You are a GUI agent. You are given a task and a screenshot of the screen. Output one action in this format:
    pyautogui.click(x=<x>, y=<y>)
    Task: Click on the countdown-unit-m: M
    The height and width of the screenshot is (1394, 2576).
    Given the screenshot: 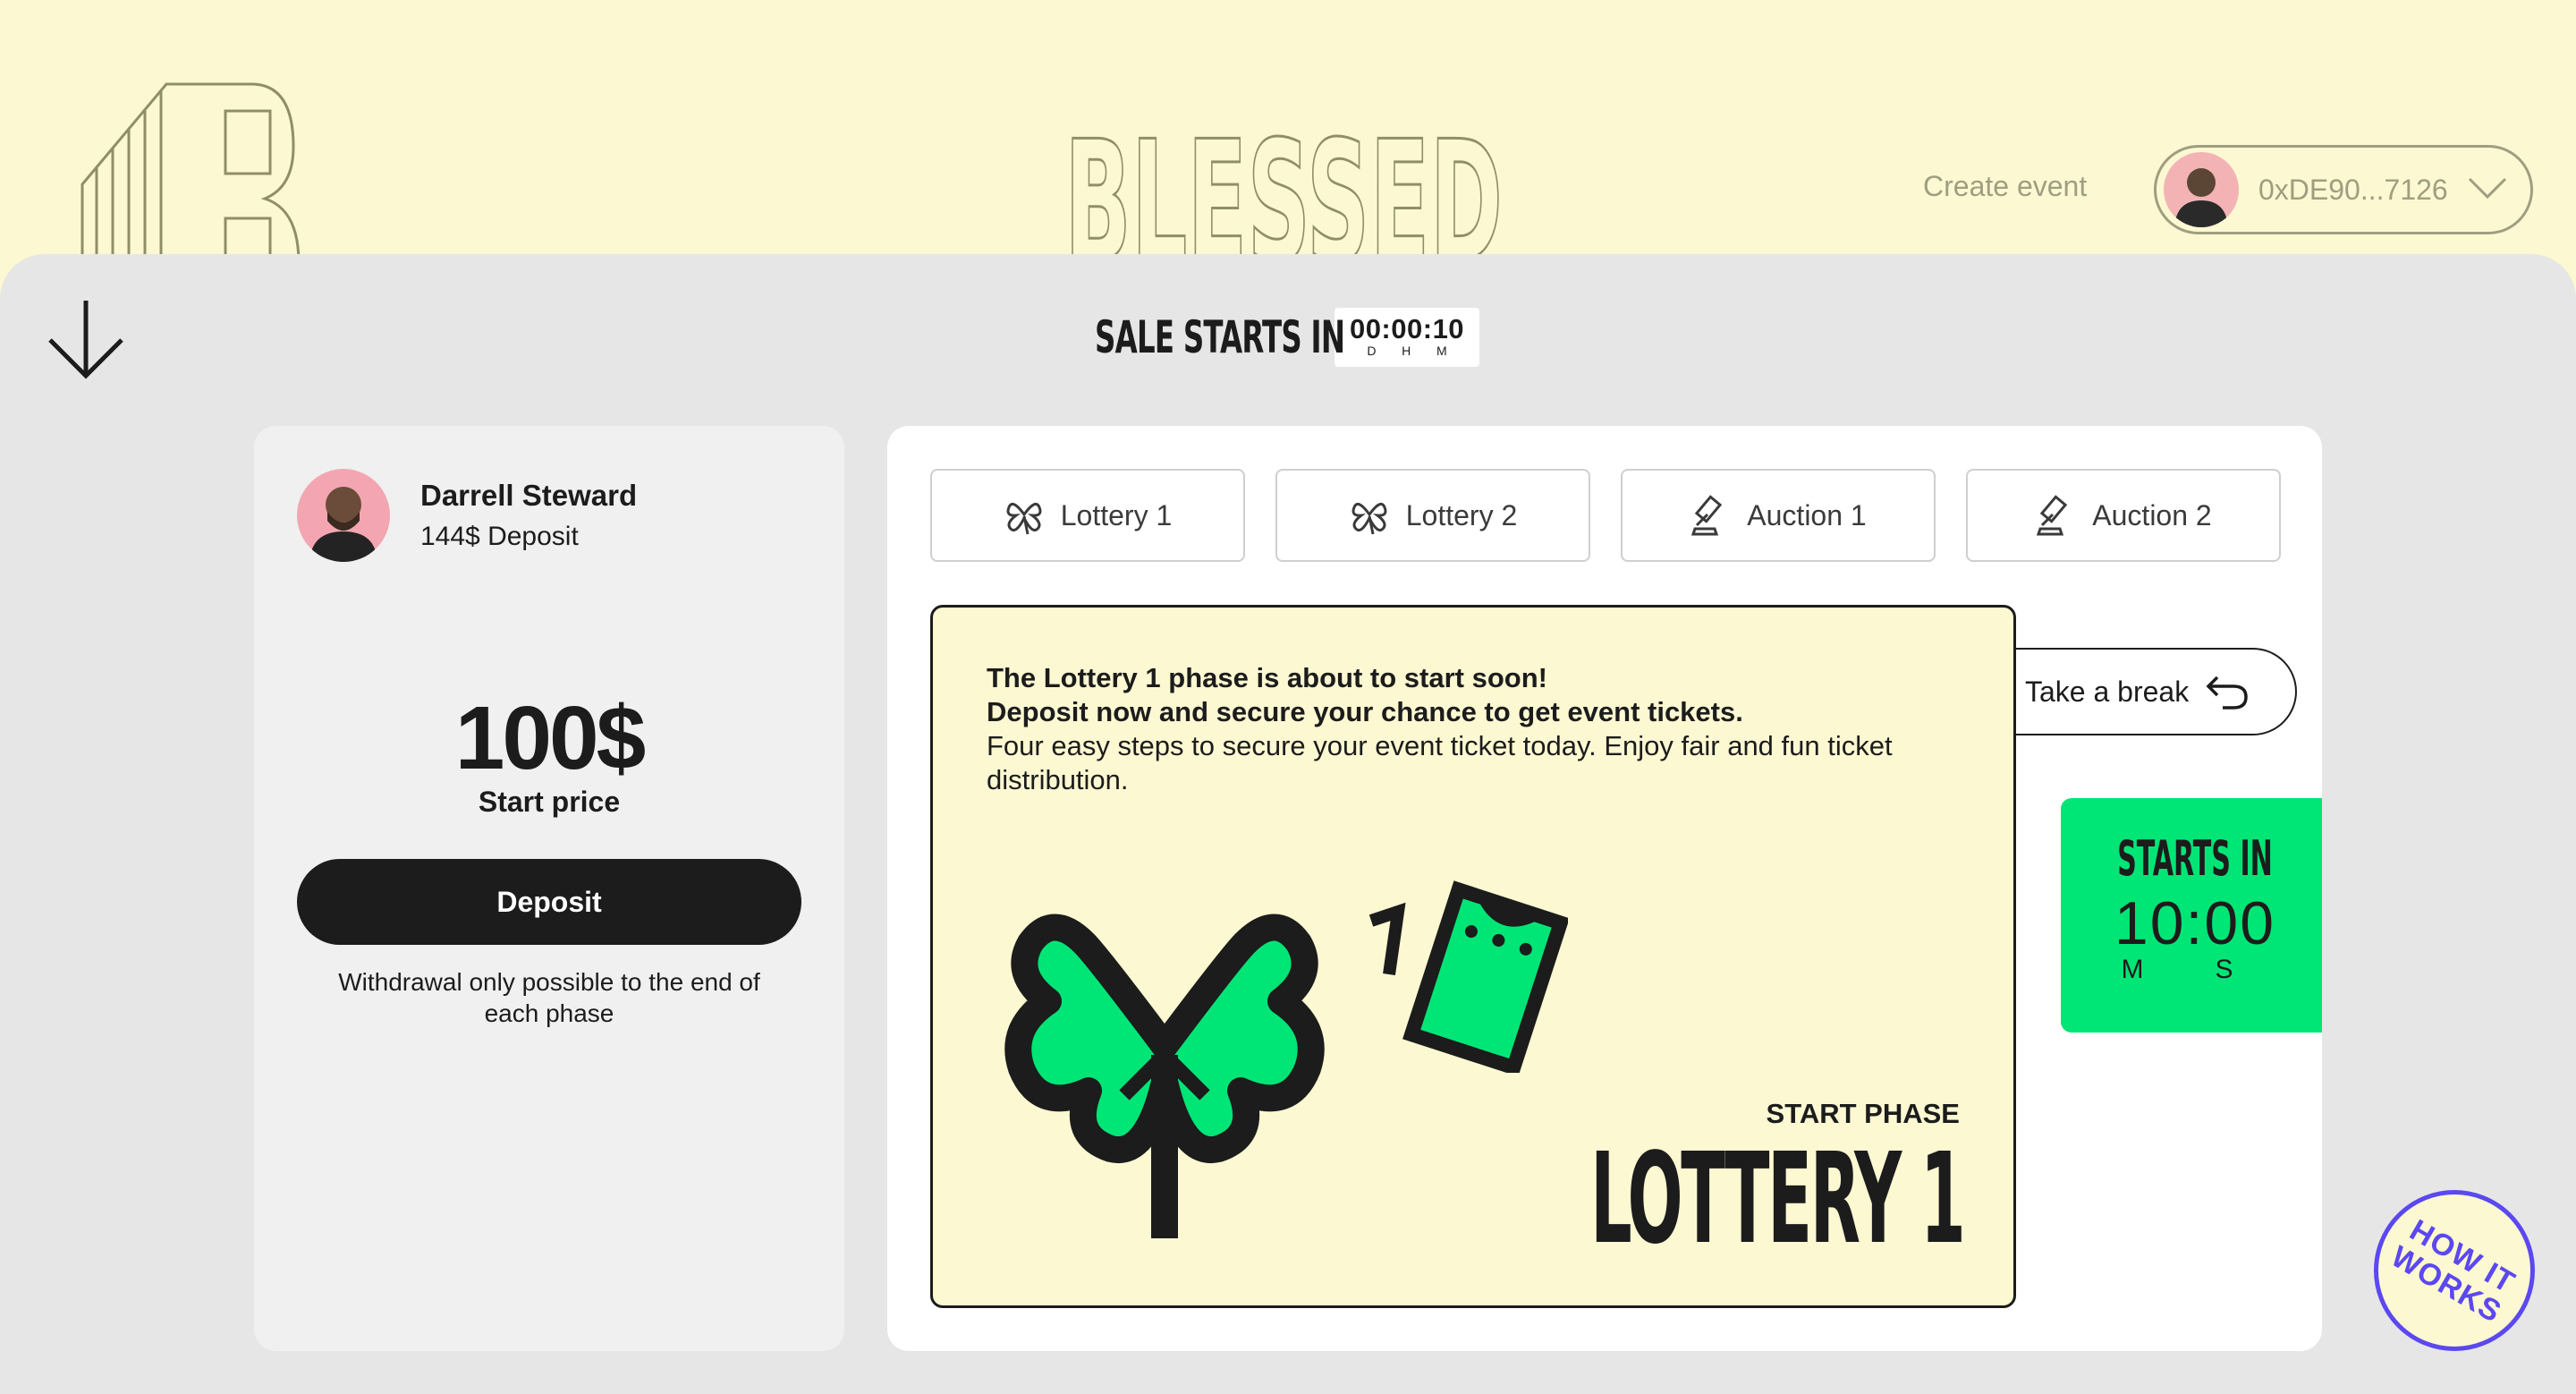 What is the action you would take?
    pyautogui.click(x=2132, y=969)
    